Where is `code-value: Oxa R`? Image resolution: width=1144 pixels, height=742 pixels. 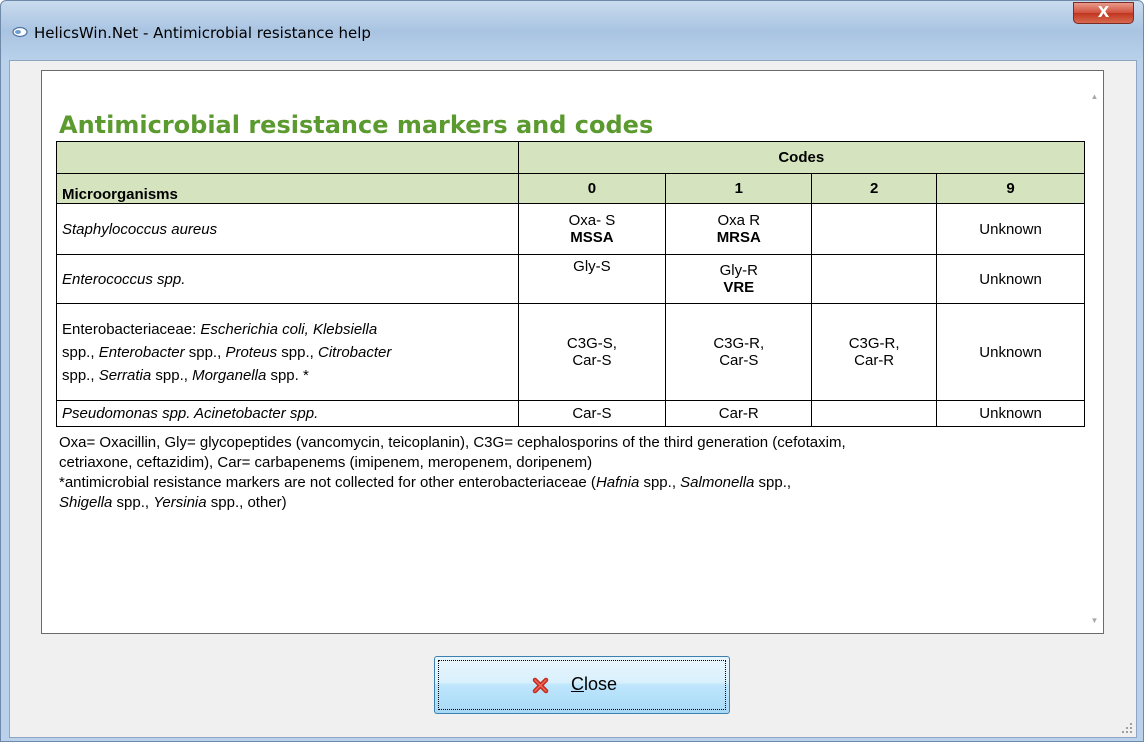
code-value: Oxa R is located at coordinates (739, 220).